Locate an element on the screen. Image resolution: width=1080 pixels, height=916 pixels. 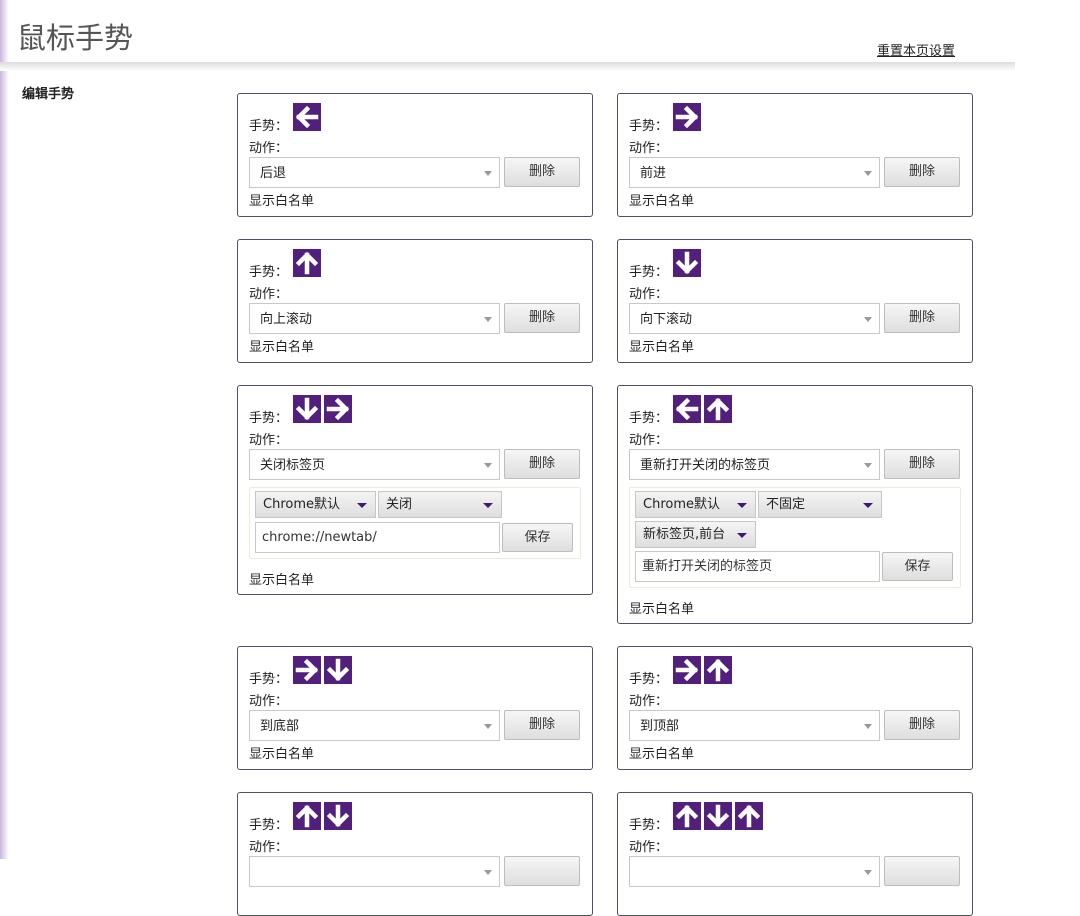
action-select: 向上滚动 is located at coordinates (374, 318).